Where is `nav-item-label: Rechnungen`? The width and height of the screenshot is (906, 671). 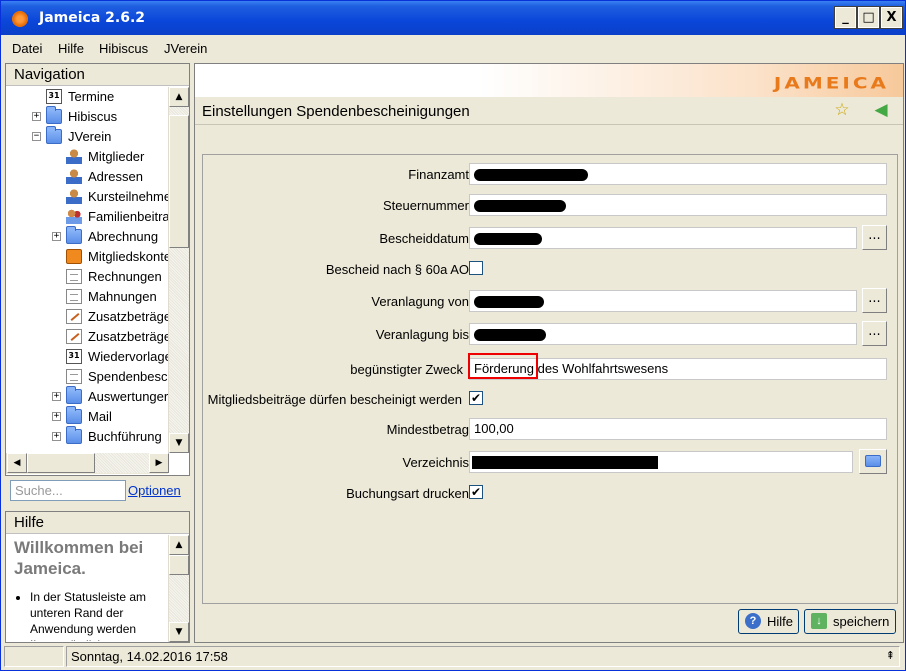
nav-item-label: Rechnungen is located at coordinates (125, 276).